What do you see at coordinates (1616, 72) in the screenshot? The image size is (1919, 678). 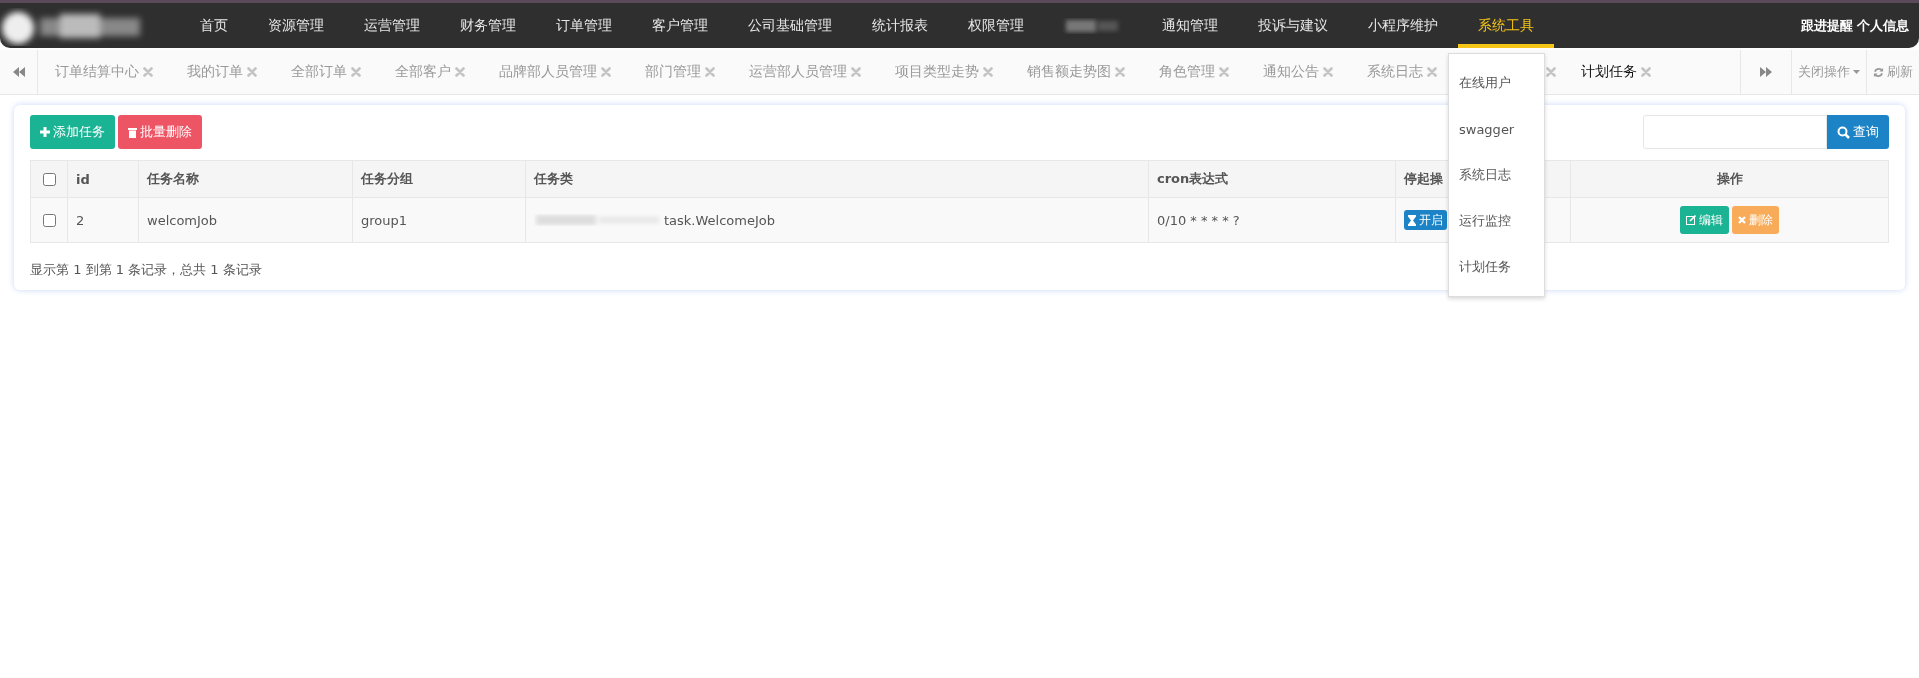 I see `page-tab: 计划任务` at bounding box center [1616, 72].